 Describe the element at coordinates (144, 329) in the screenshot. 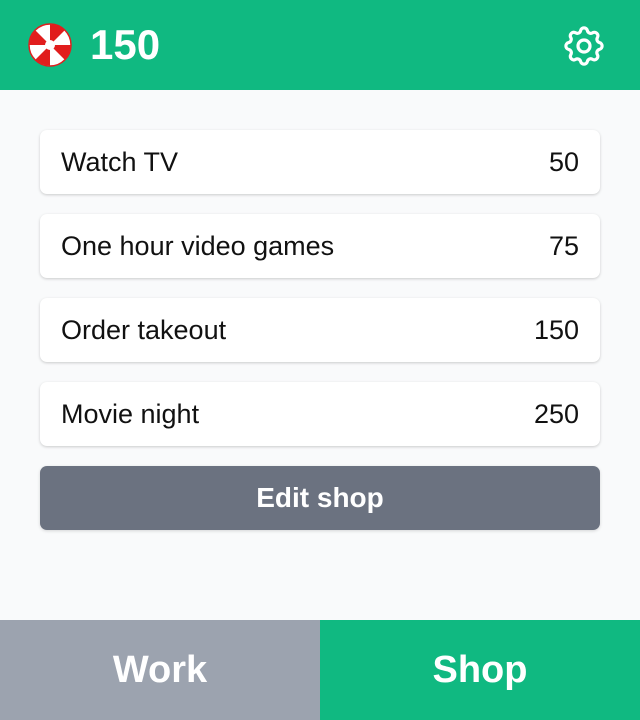

I see `shop-item-label: Order takeout` at that location.